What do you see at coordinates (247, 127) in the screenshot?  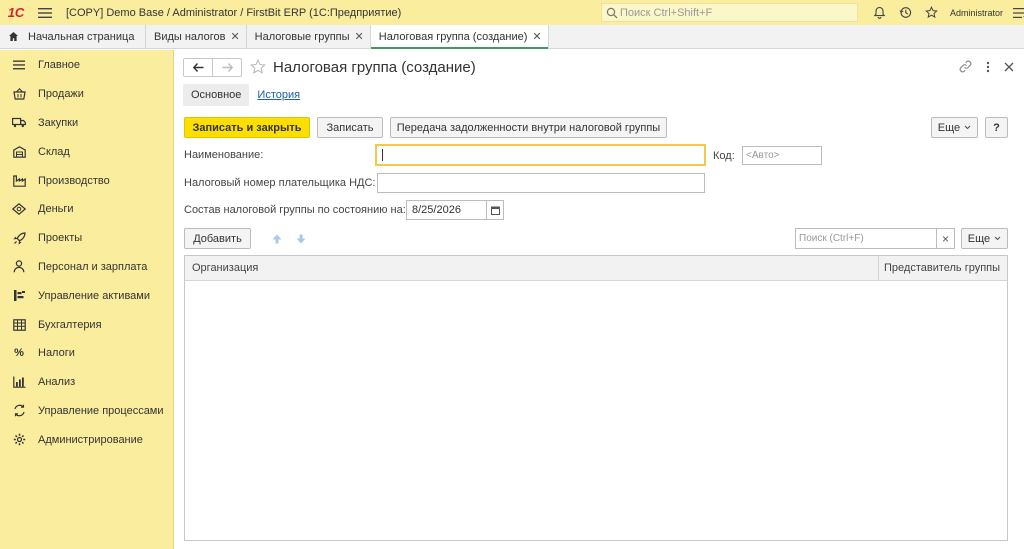 I see `save-and-close-button: Записать и закрыть` at bounding box center [247, 127].